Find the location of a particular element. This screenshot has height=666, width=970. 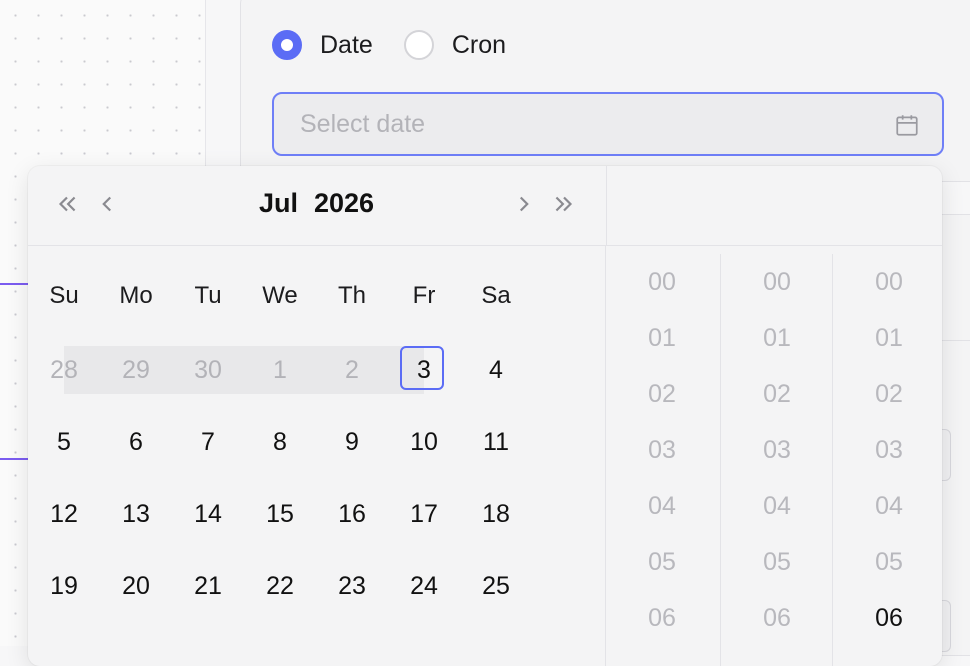

calendar-day: 8 is located at coordinates (280, 442).